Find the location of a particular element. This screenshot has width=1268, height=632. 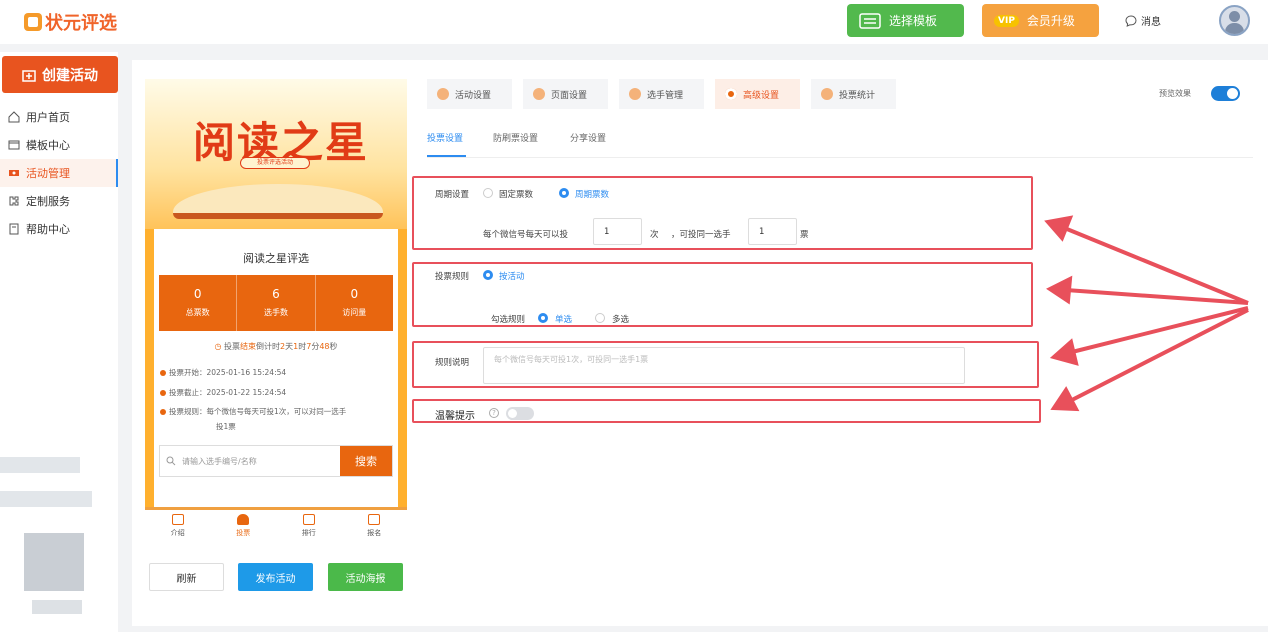

radio-by-activity-label: 按活动 is located at coordinates (512, 277).